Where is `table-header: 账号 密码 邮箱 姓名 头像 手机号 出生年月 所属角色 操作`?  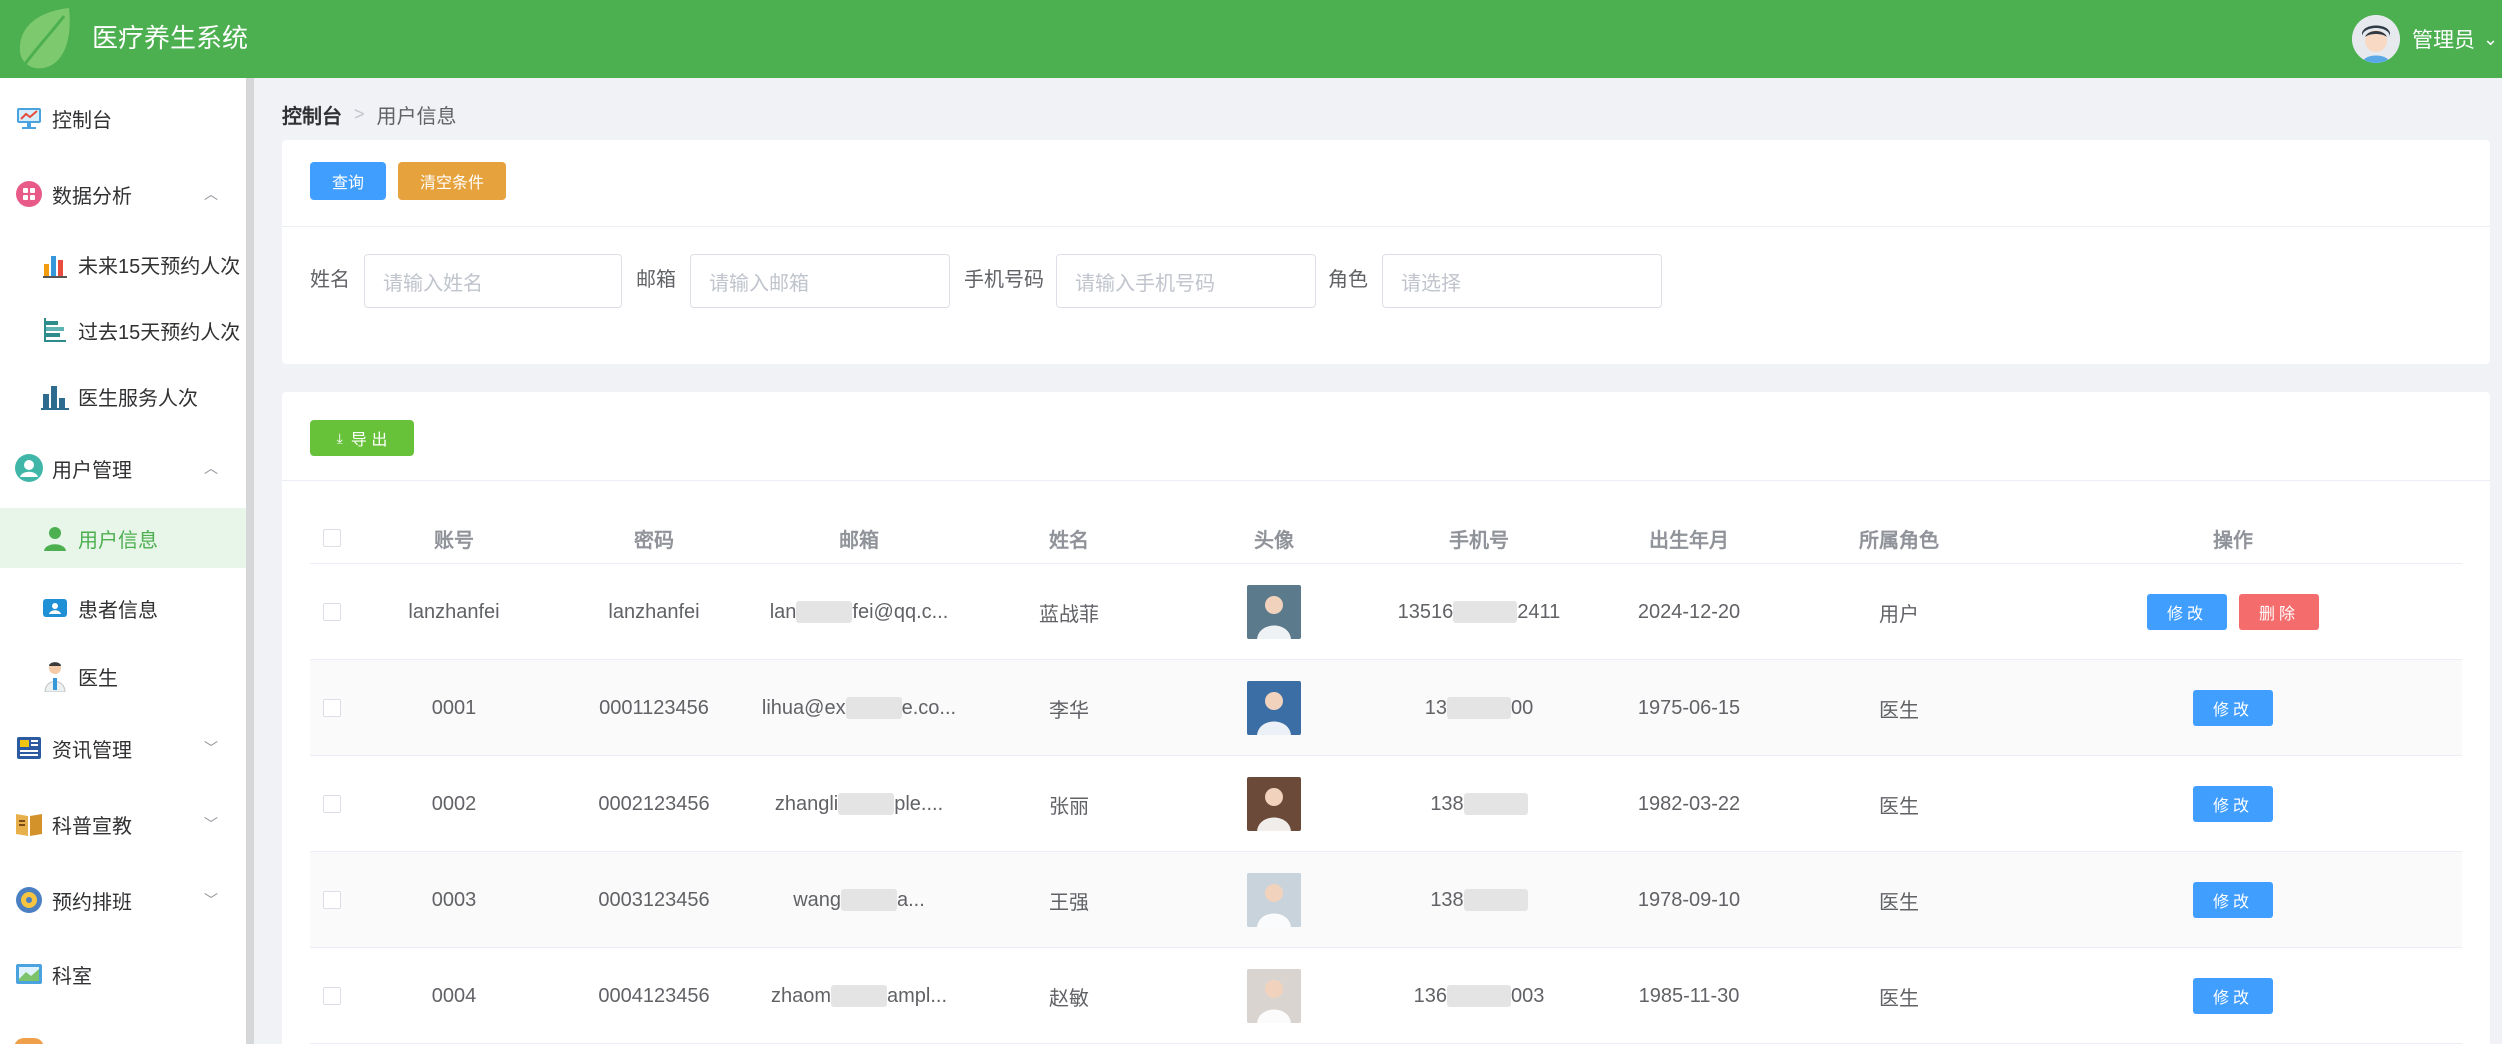 table-header: 账号 密码 邮箱 姓名 头像 手机号 出生年月 所属角色 操作 is located at coordinates (1386, 538).